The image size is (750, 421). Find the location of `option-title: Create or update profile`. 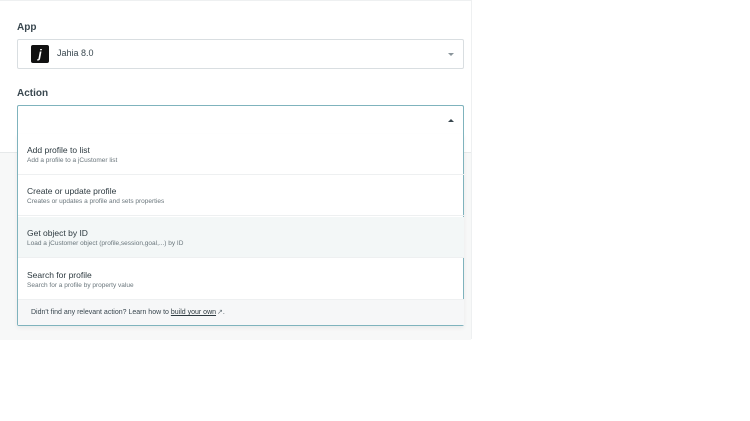

option-title: Create or update profile is located at coordinates (72, 191).